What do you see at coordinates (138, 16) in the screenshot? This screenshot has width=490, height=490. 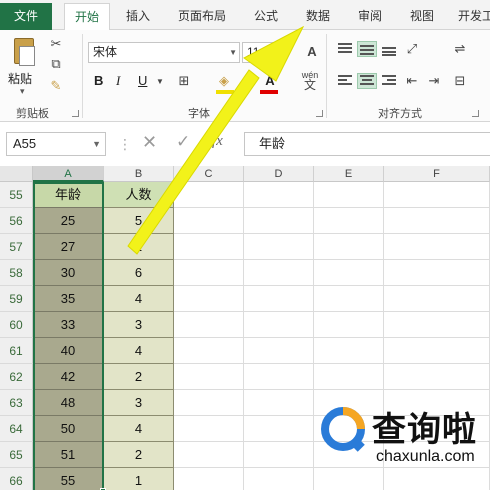 I see `tab-insert: 插入` at bounding box center [138, 16].